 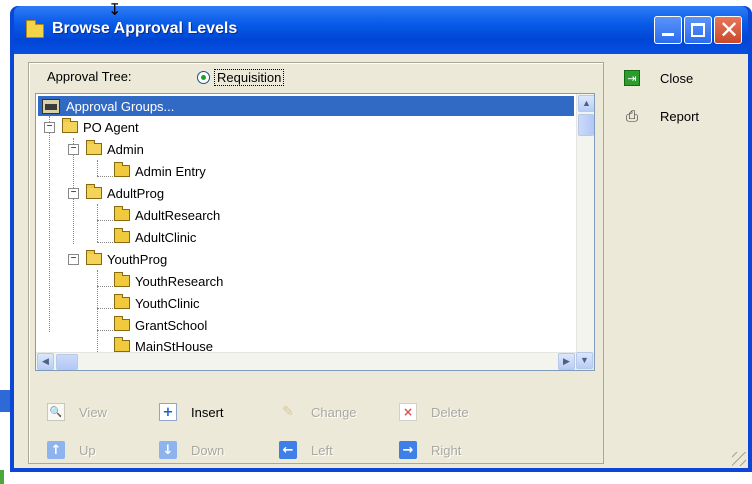 What do you see at coordinates (381, 30) in the screenshot?
I see `titlebar: Browse Approval Levels ✕` at bounding box center [381, 30].